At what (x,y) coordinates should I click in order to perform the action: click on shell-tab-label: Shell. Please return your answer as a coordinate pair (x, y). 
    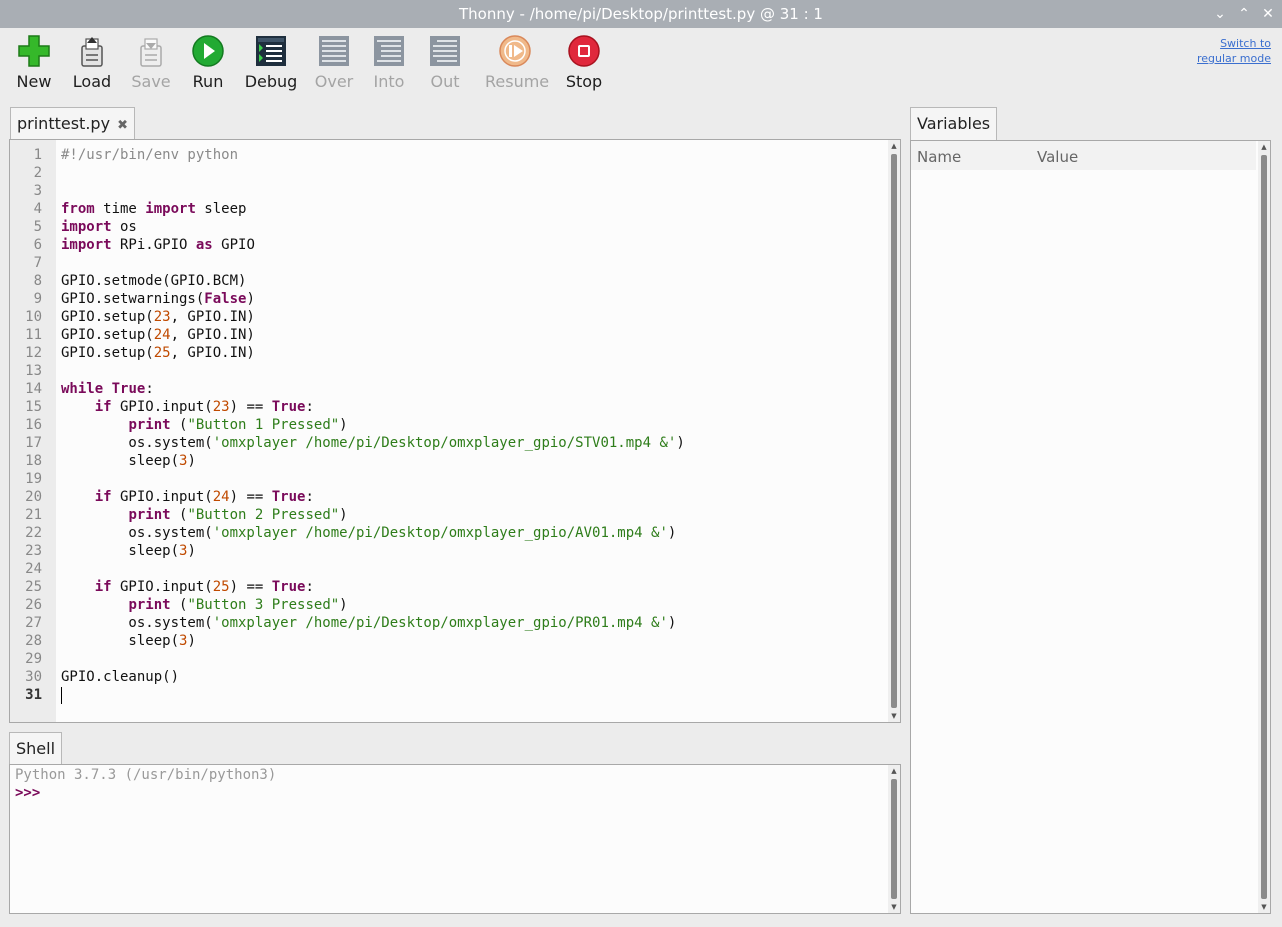
    Looking at the image, I should click on (36, 748).